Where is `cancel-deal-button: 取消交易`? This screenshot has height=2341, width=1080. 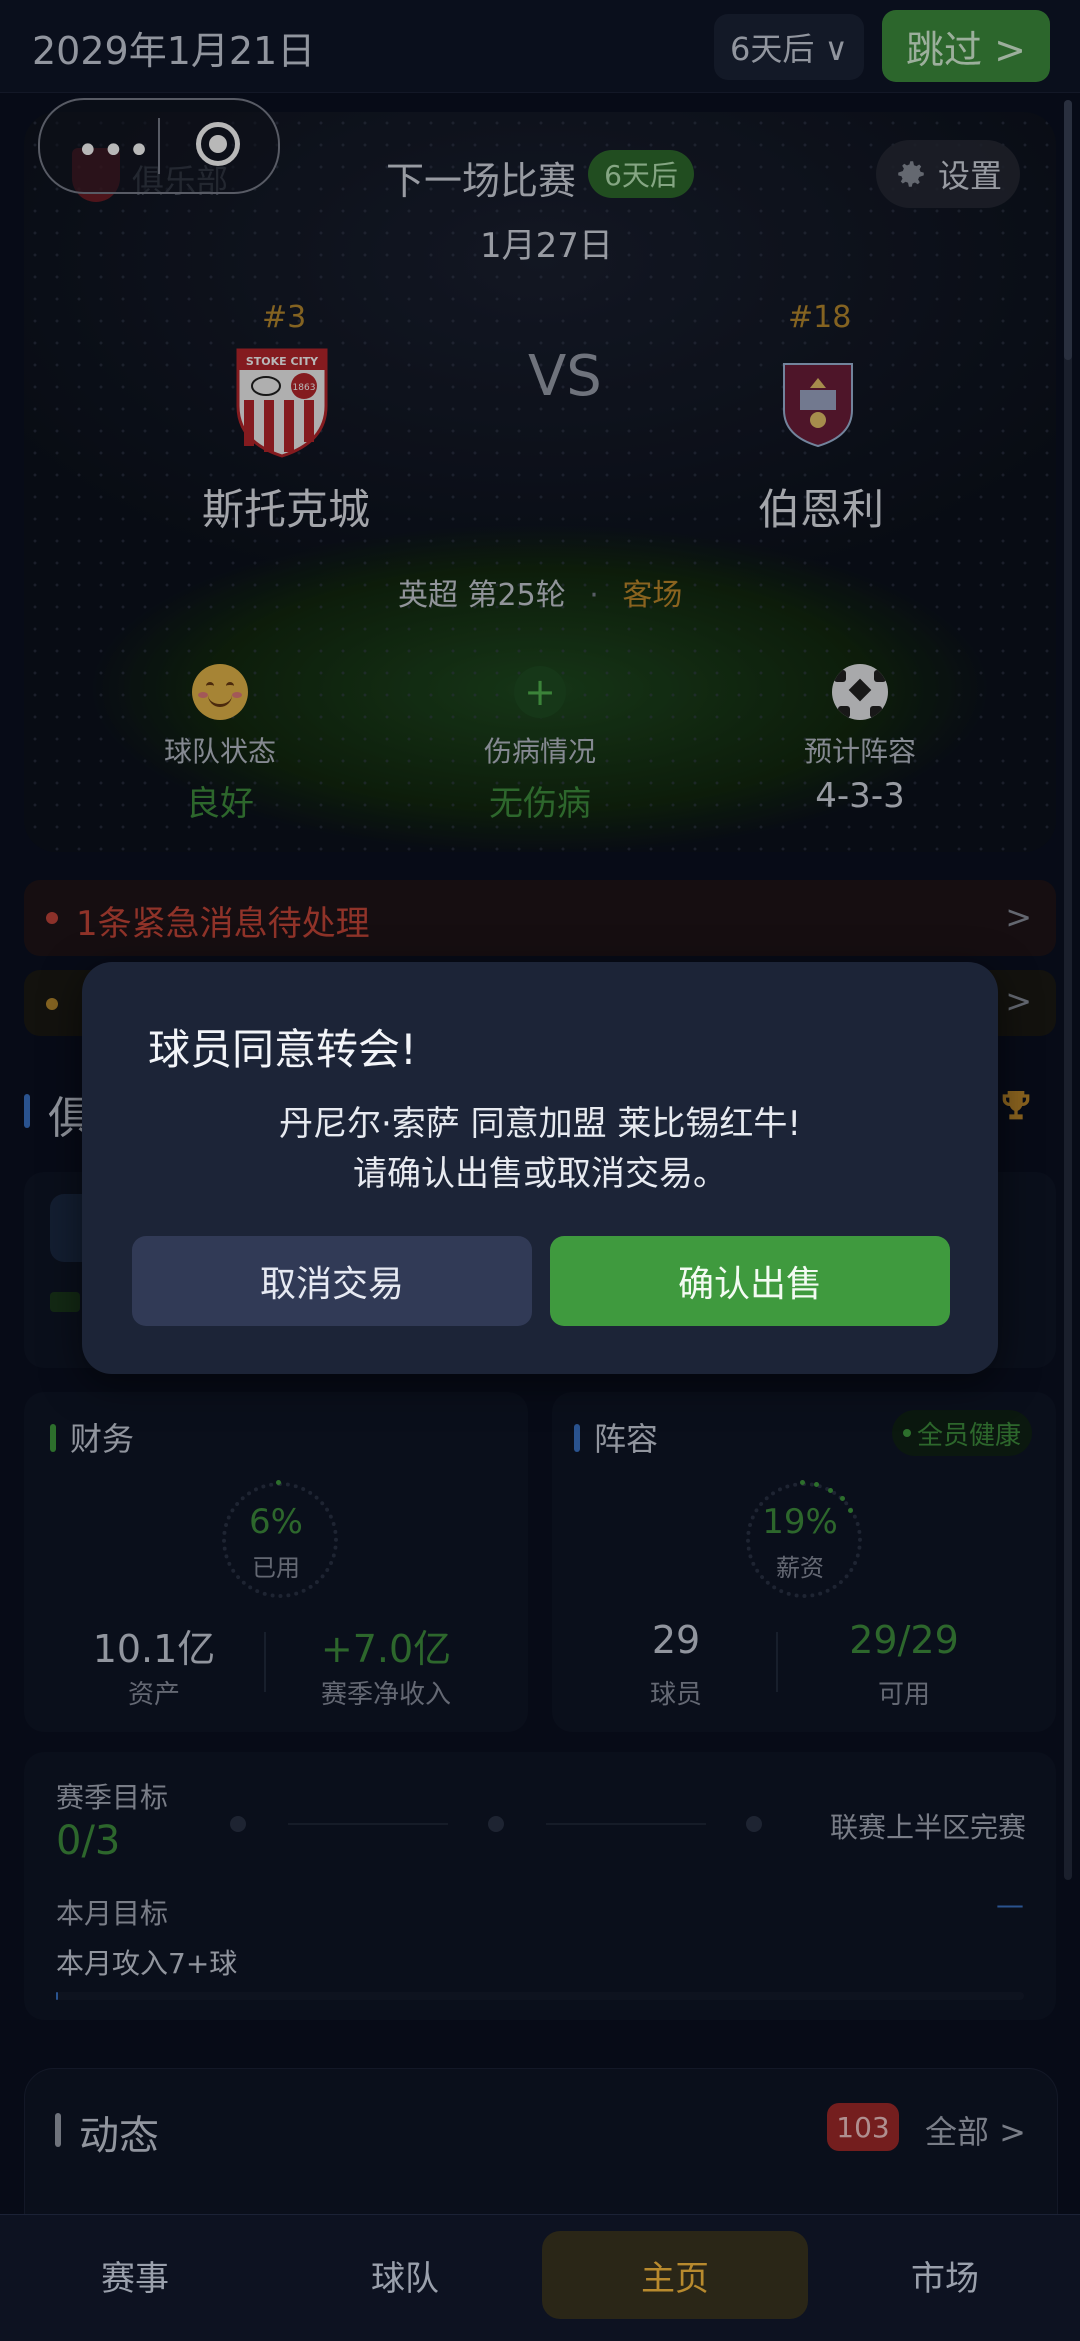
cancel-deal-button: 取消交易 is located at coordinates (332, 1281).